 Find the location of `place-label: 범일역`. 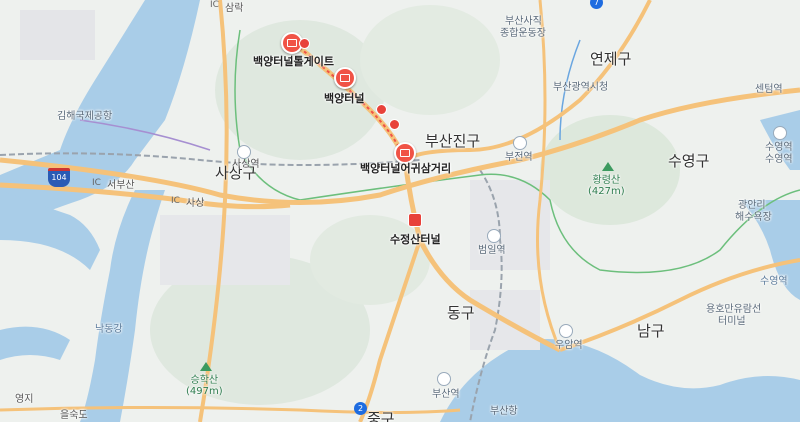

place-label: 범일역 is located at coordinates (492, 250).